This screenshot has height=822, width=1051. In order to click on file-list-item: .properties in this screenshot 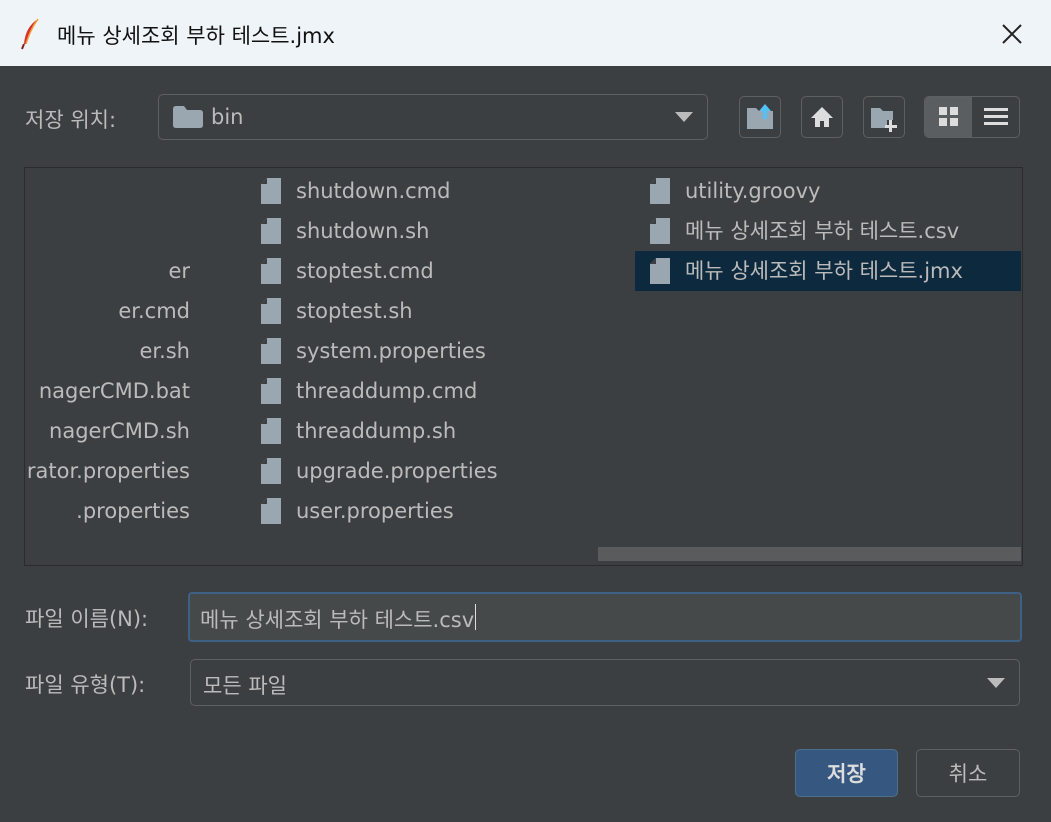, I will do `click(125, 511)`.